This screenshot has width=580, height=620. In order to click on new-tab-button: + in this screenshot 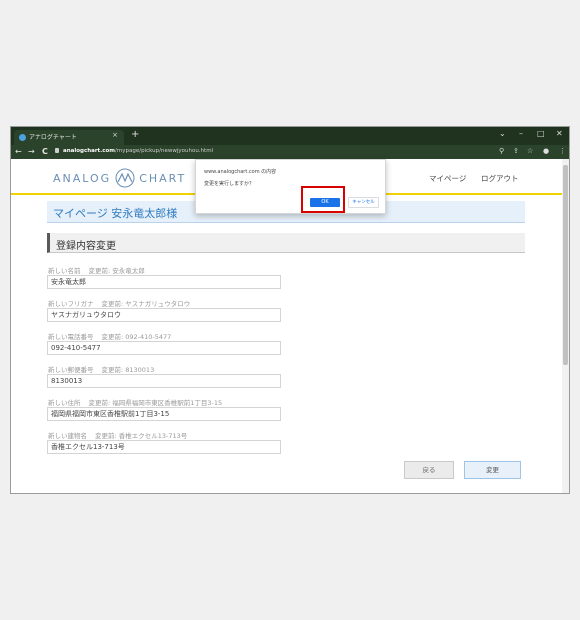, I will do `click(135, 135)`.